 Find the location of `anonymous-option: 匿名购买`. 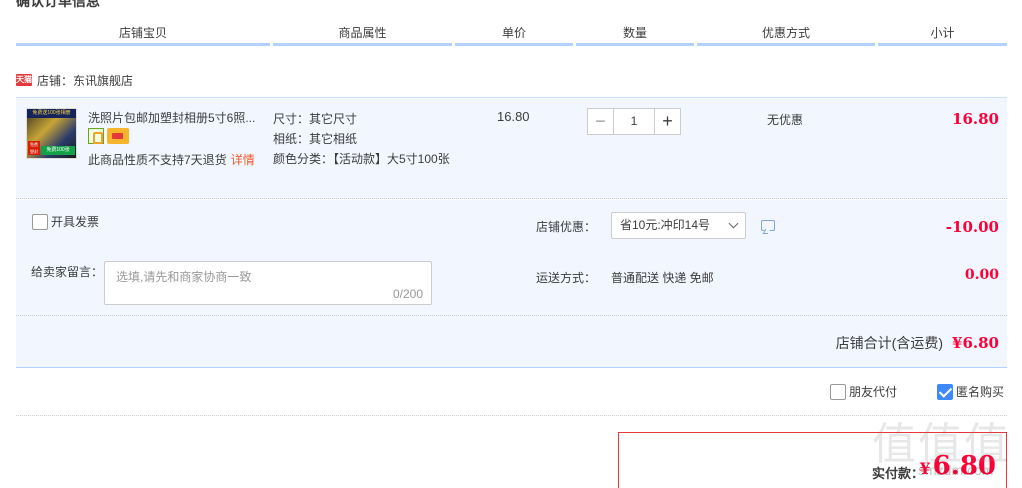

anonymous-option: 匿名购买 is located at coordinates (970, 391).